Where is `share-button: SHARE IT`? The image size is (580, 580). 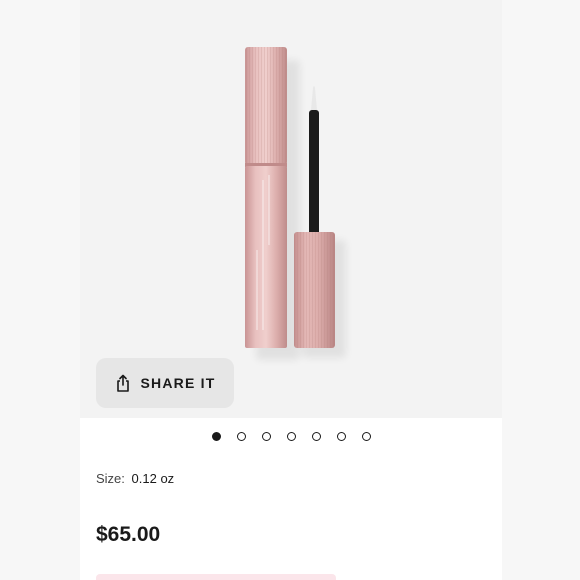 share-button: SHARE IT is located at coordinates (165, 383).